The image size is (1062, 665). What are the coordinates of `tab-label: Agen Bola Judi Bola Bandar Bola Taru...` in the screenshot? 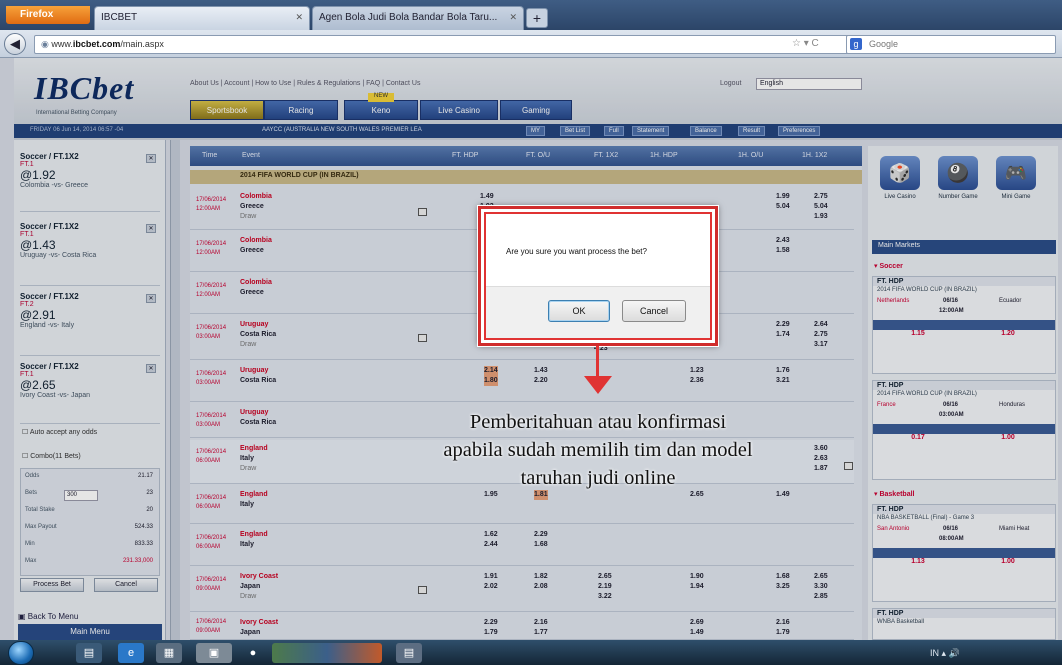 It's located at (408, 17).